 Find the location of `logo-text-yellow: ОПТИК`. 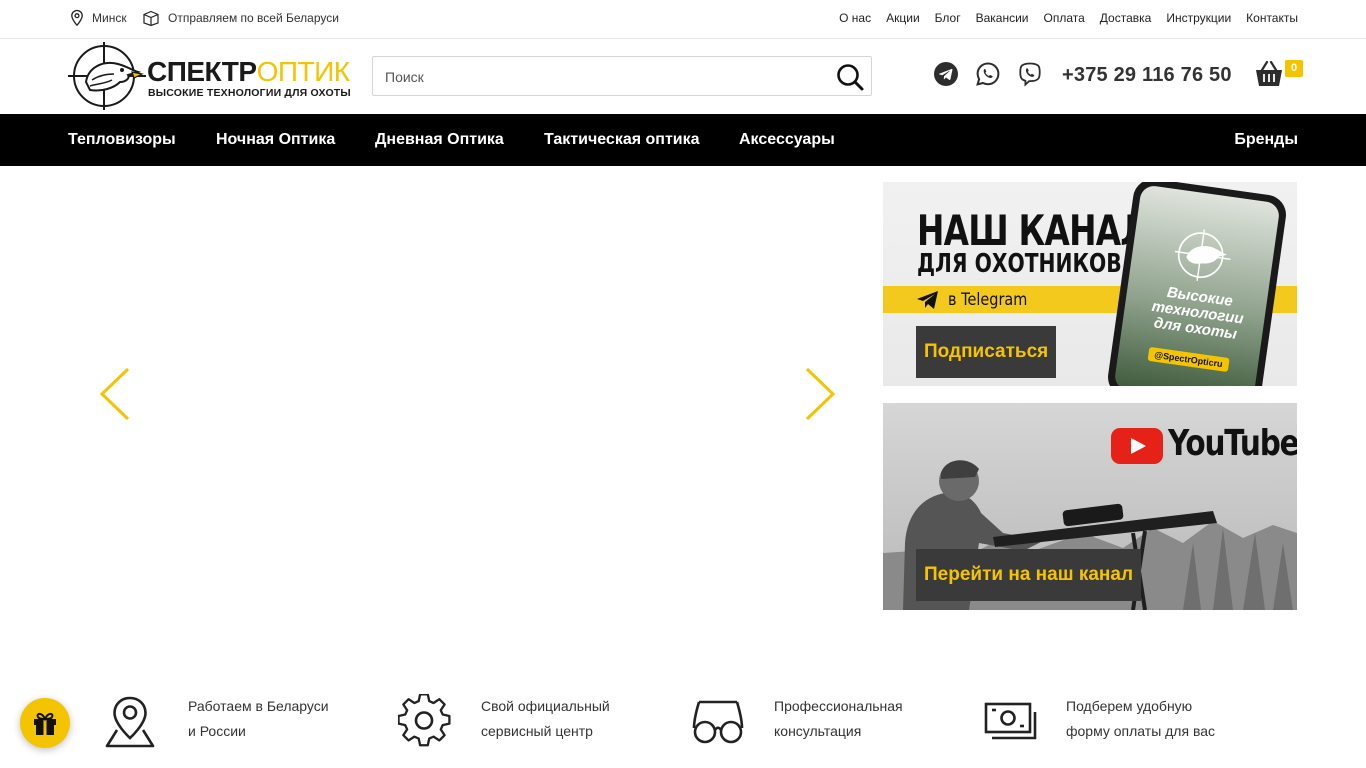

logo-text-yellow: ОПТИК is located at coordinates (303, 71).